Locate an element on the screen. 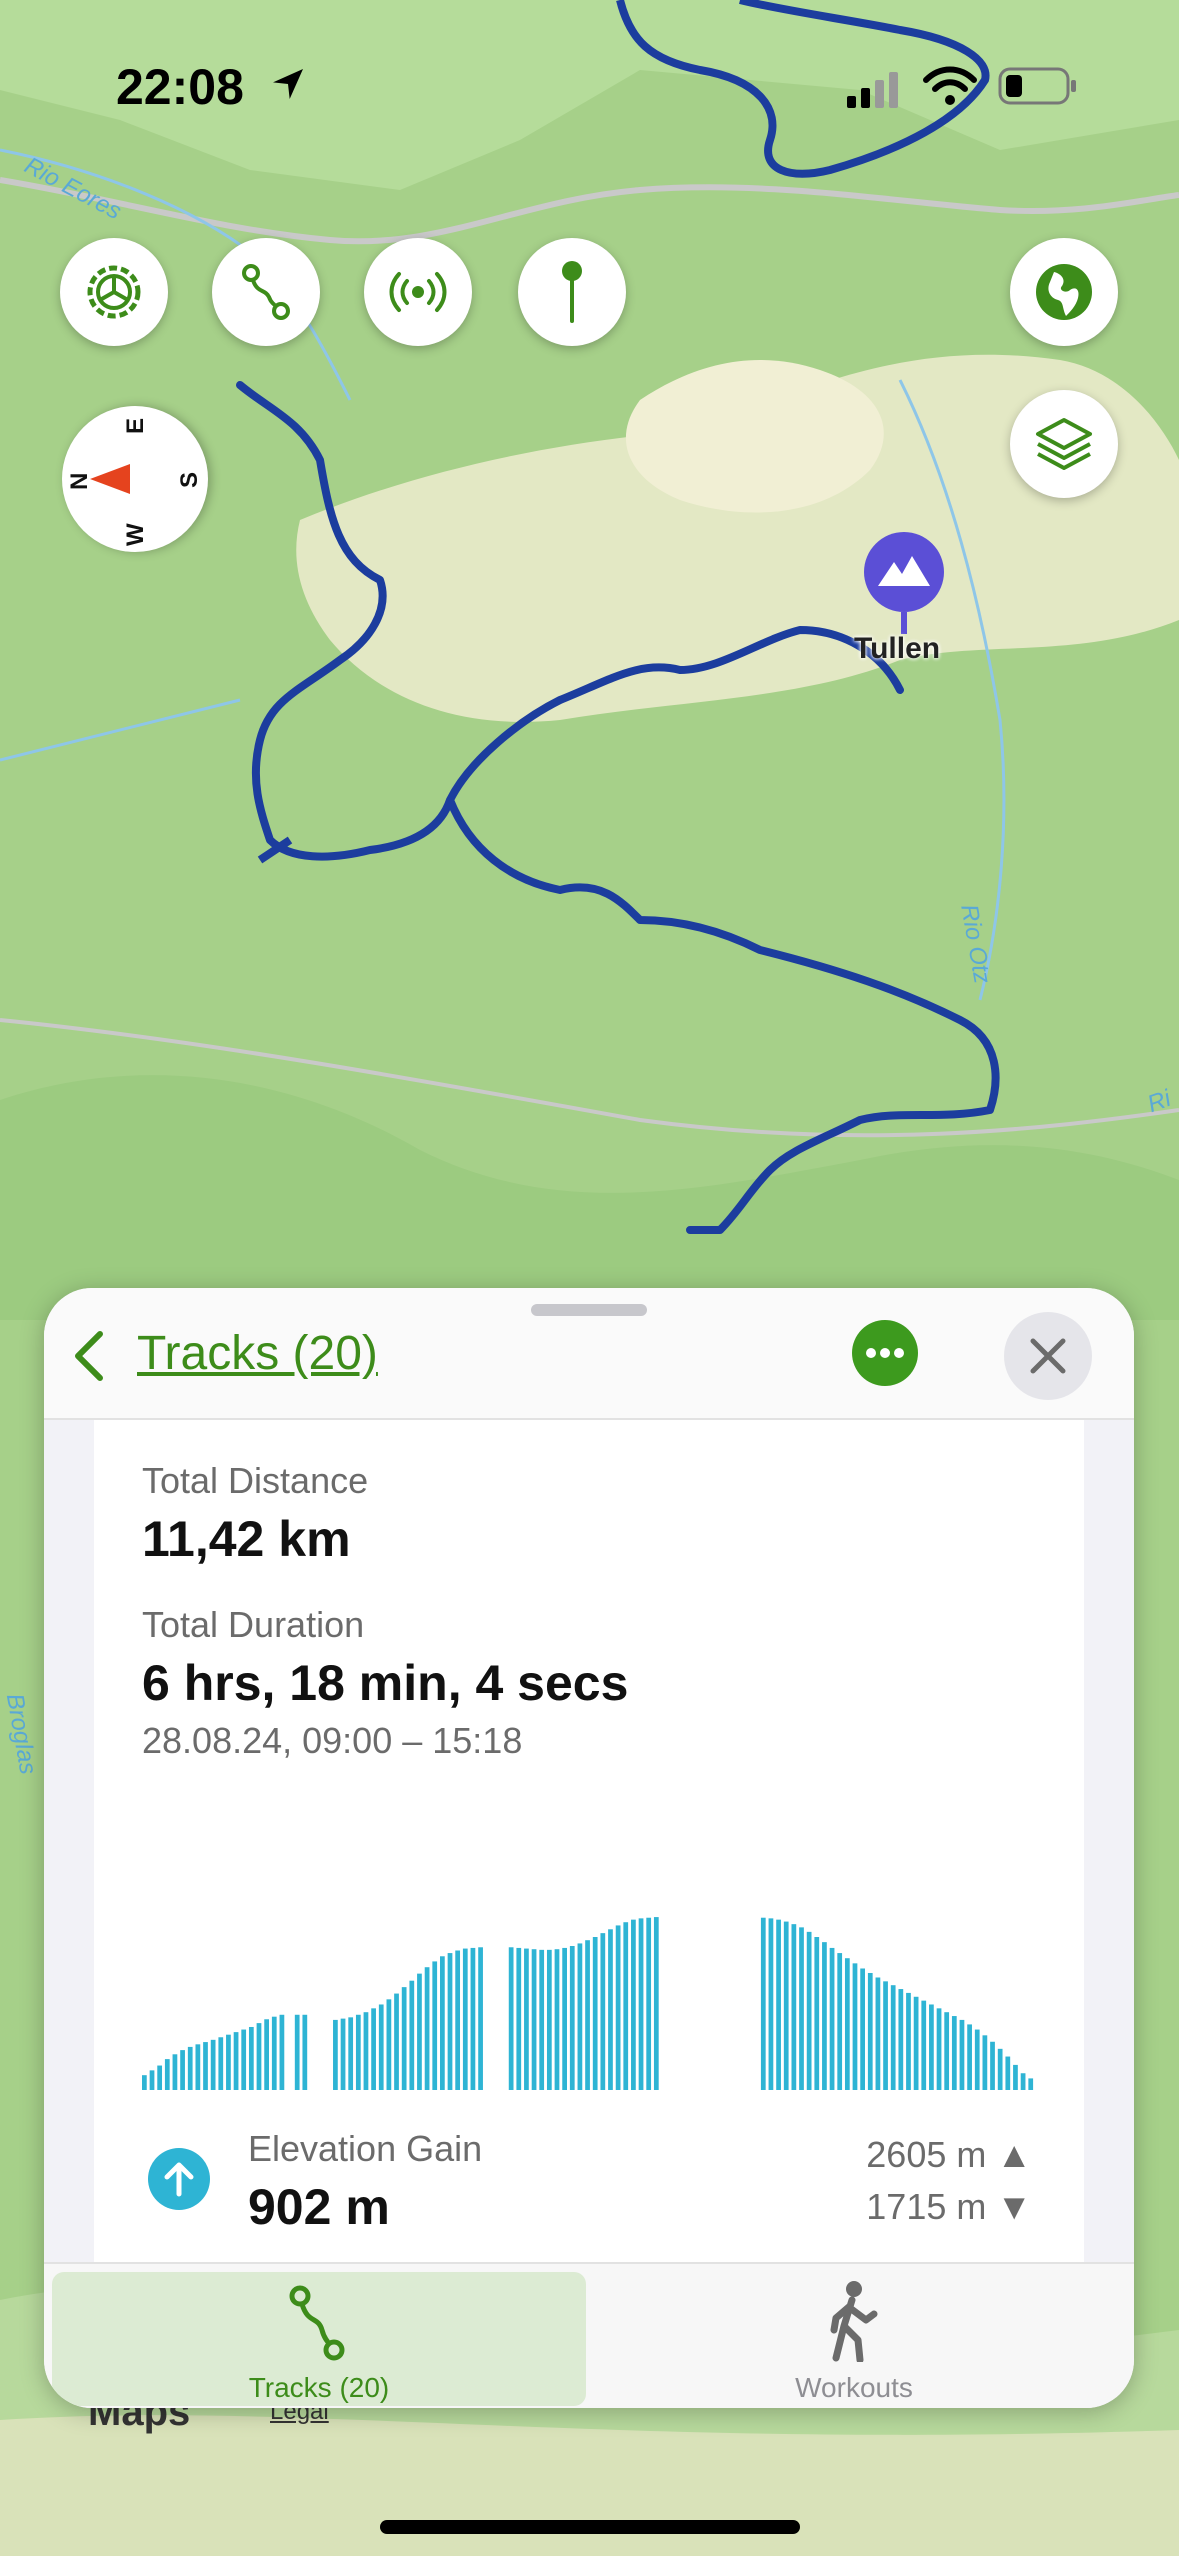 The height and width of the screenshot is (2556, 1179). location-arrow-icon is located at coordinates (288, 84).